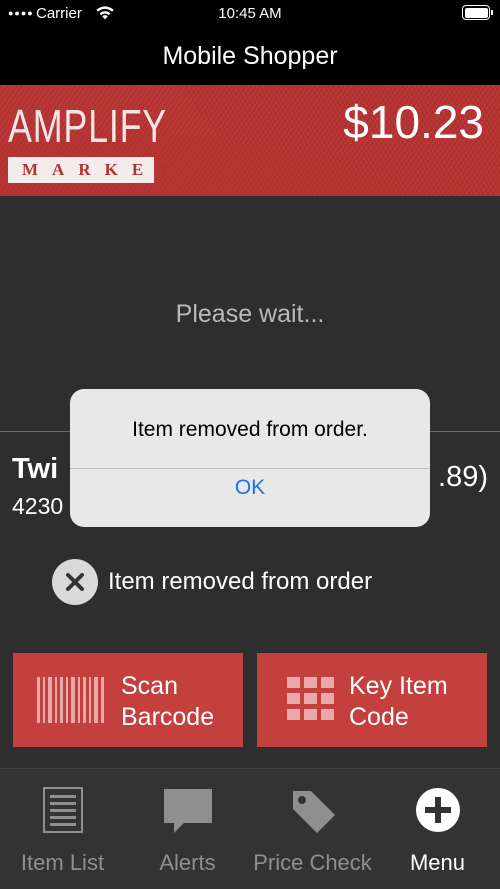  Describe the element at coordinates (240, 581) in the screenshot. I see `removed-status-label: Item removed from order` at that location.